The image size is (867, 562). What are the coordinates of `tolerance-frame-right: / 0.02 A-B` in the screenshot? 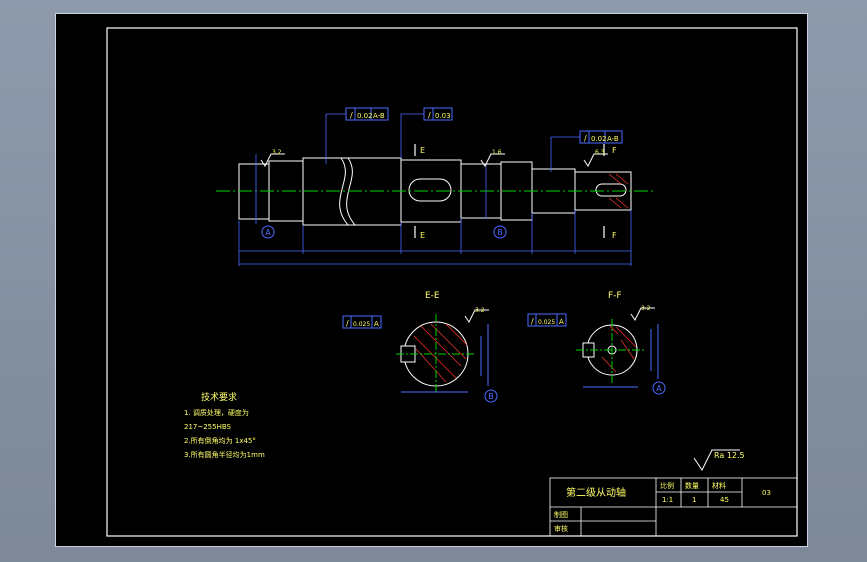 It's located at (601, 137).